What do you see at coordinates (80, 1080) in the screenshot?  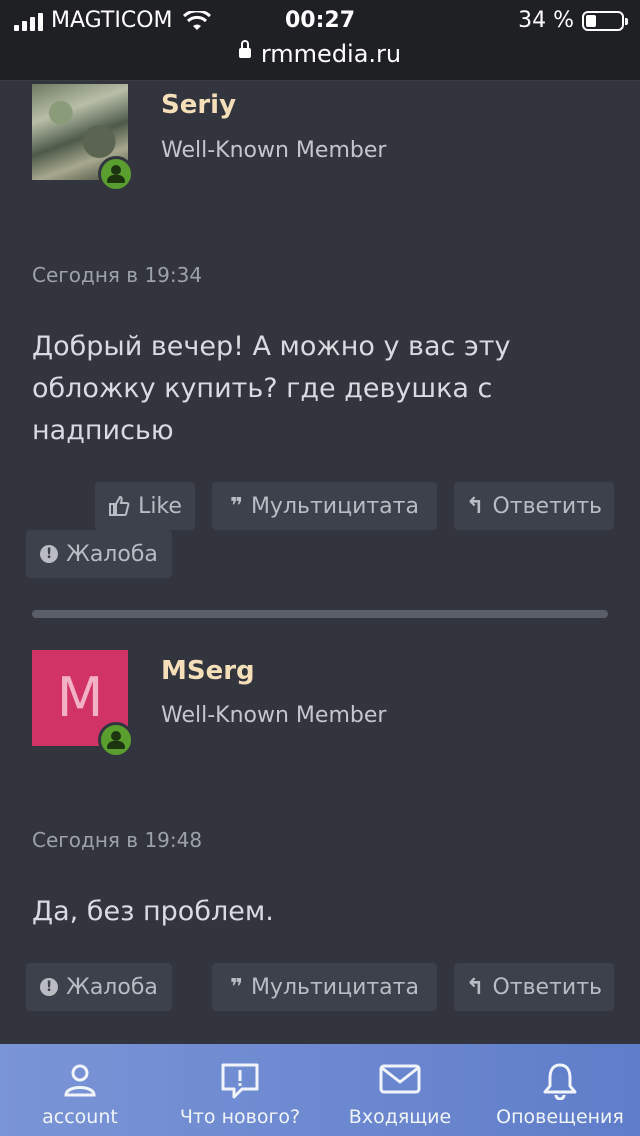 I see `account-icon` at bounding box center [80, 1080].